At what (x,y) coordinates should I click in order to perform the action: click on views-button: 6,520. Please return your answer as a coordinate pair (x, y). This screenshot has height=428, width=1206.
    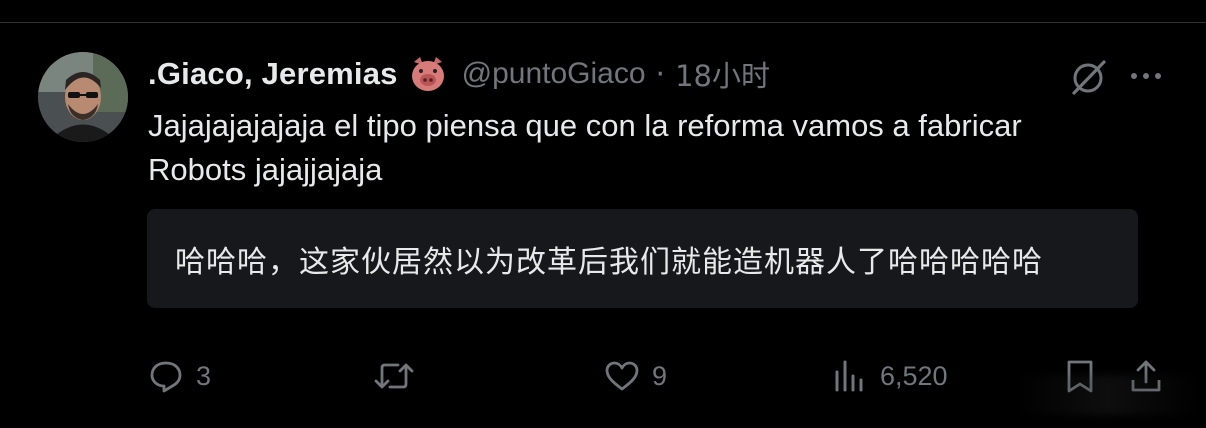
    Looking at the image, I should click on (890, 376).